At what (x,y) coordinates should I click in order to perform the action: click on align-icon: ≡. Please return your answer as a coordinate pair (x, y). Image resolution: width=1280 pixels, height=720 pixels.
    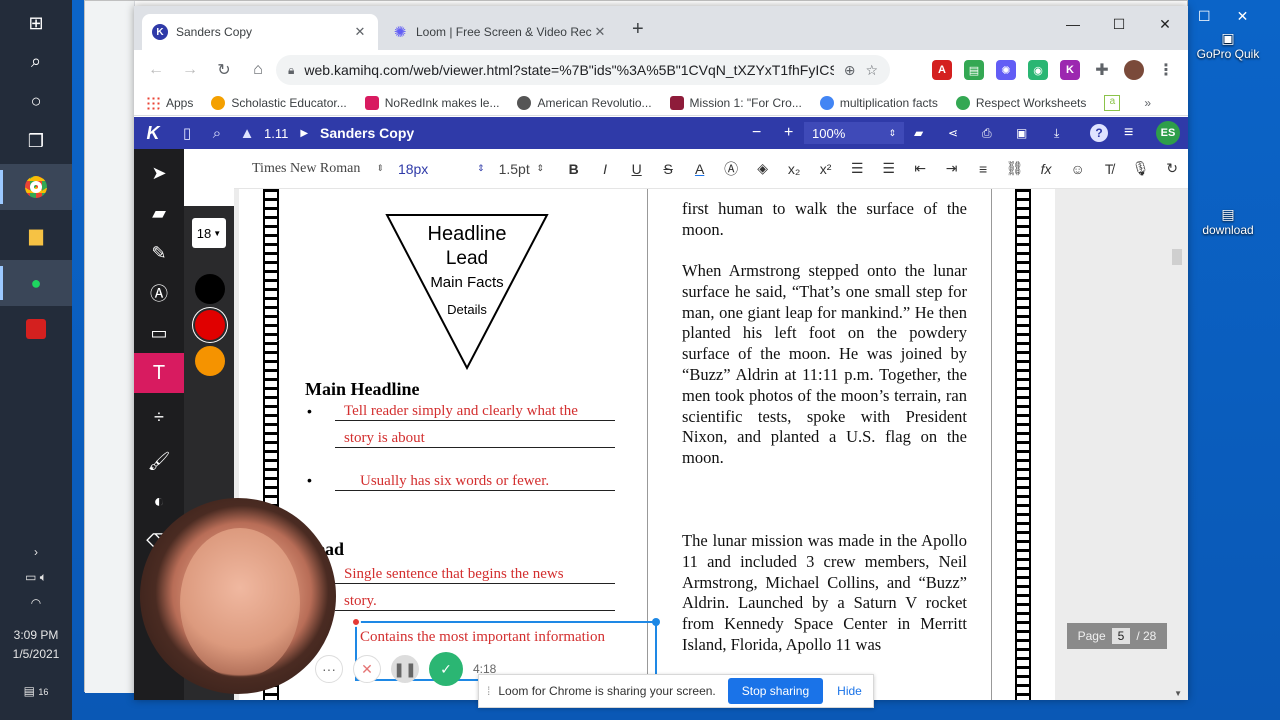
    Looking at the image, I should click on (983, 169).